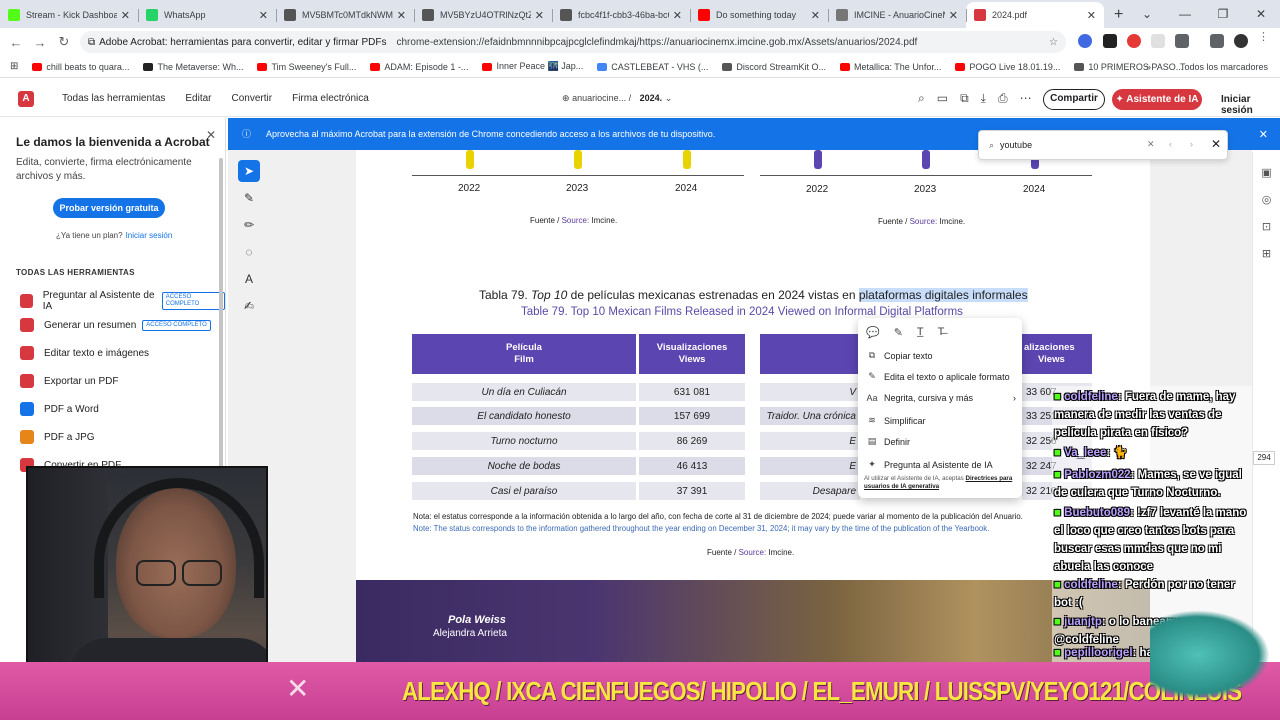 The width and height of the screenshot is (1280, 720). Describe the element at coordinates (1074, 99) in the screenshot. I see `share-button: Compartir` at that location.